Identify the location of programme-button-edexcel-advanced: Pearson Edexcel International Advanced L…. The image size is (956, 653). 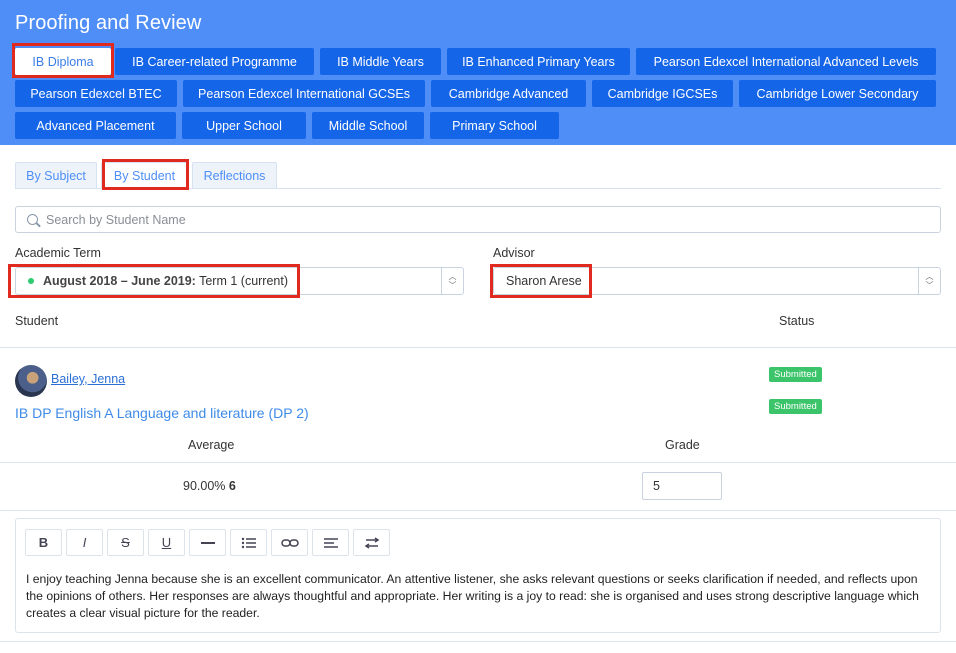
(786, 61).